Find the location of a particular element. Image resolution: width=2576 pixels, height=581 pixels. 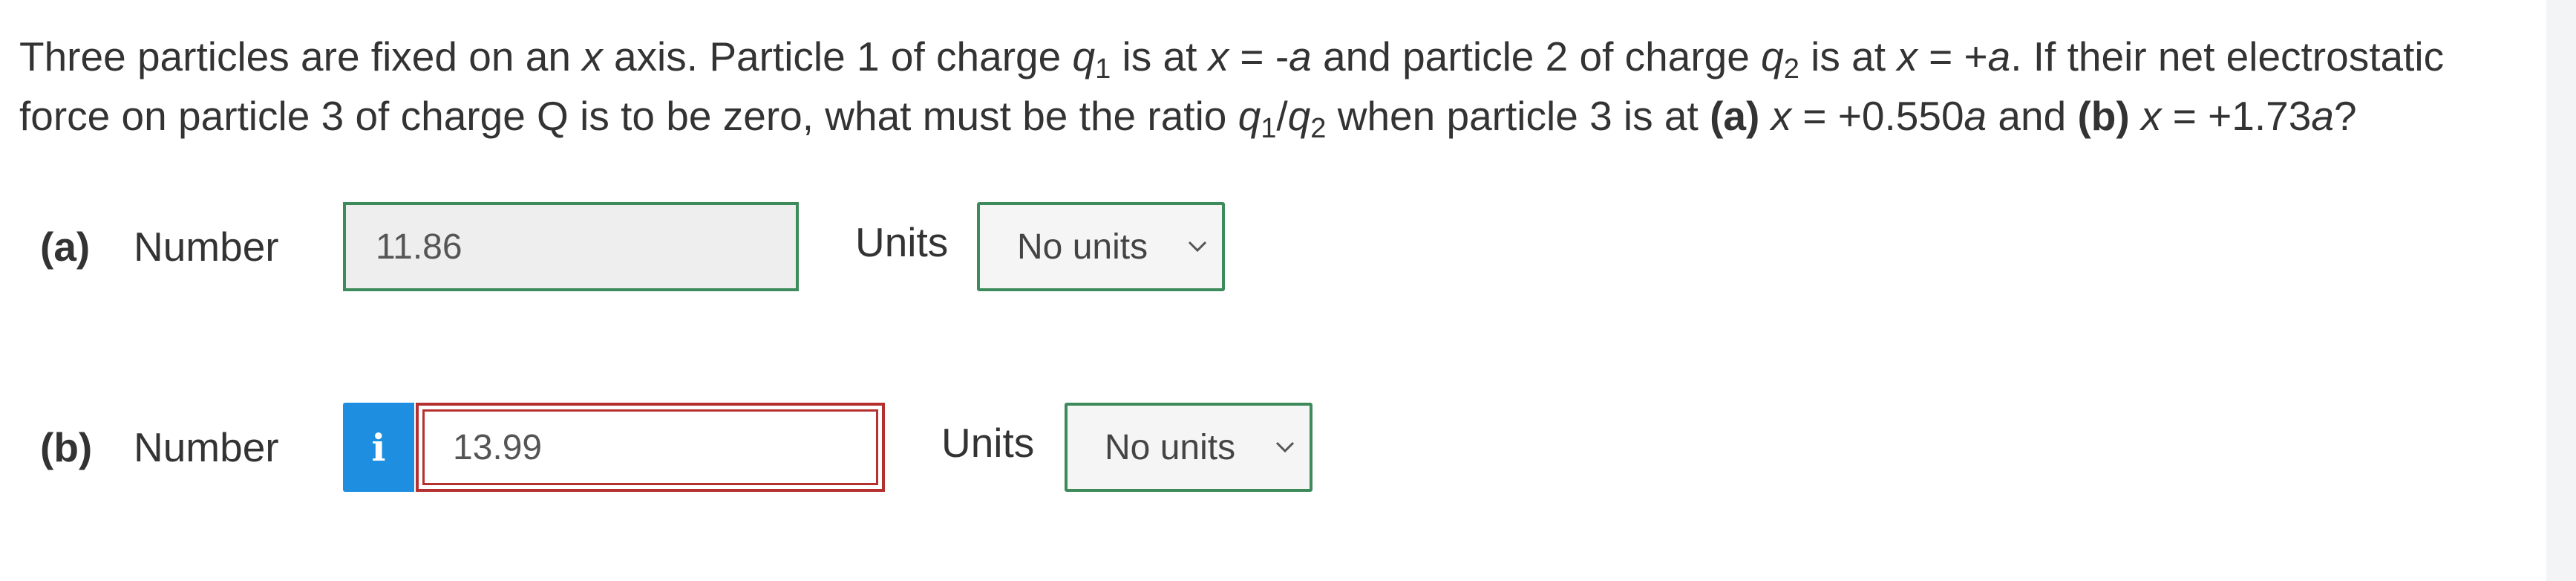

question-segment: / is located at coordinates (1282, 116).